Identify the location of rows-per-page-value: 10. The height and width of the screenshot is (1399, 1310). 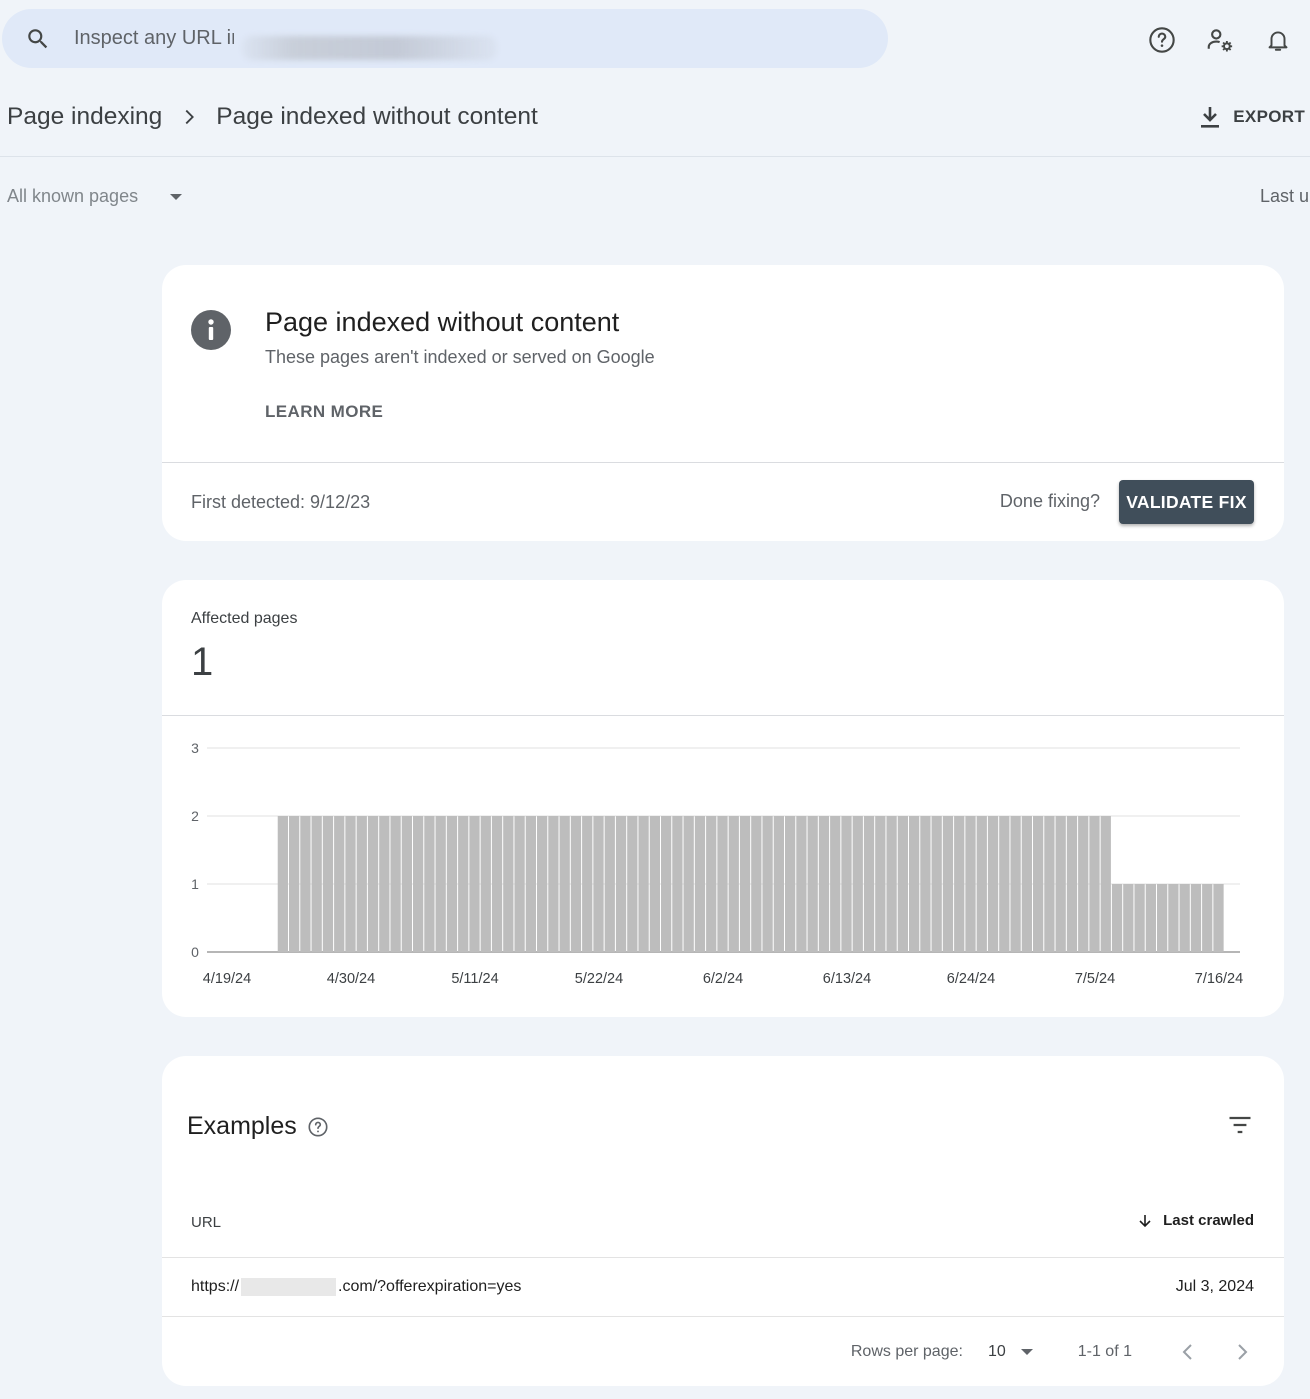
(996, 1351).